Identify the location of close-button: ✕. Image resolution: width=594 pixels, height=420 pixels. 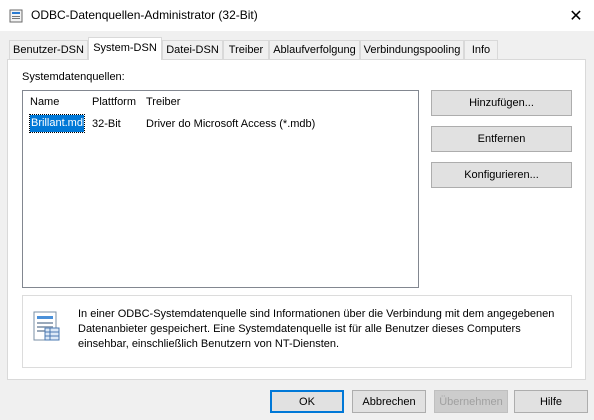
(576, 15).